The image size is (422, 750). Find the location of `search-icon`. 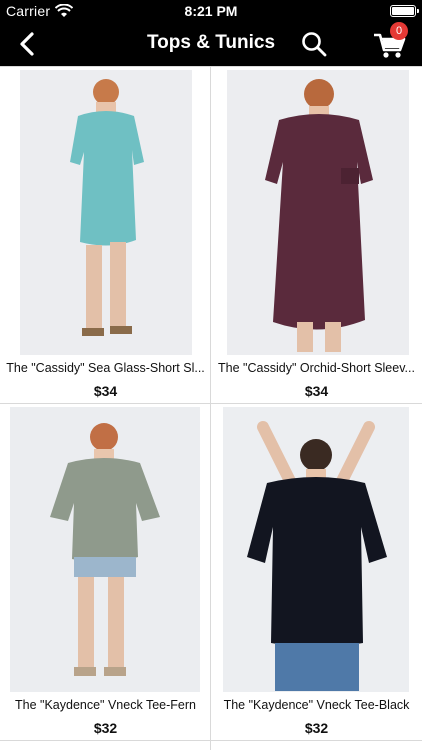

search-icon is located at coordinates (314, 44).